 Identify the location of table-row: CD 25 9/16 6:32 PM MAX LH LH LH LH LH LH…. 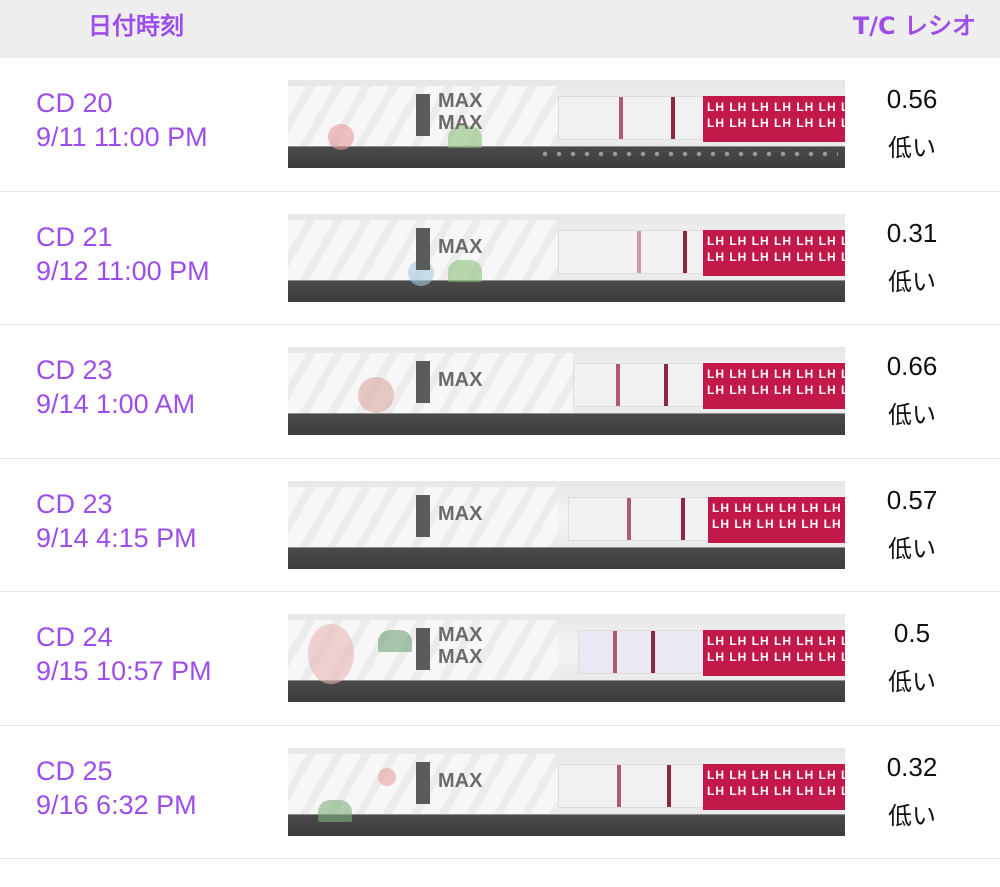
(500, 792).